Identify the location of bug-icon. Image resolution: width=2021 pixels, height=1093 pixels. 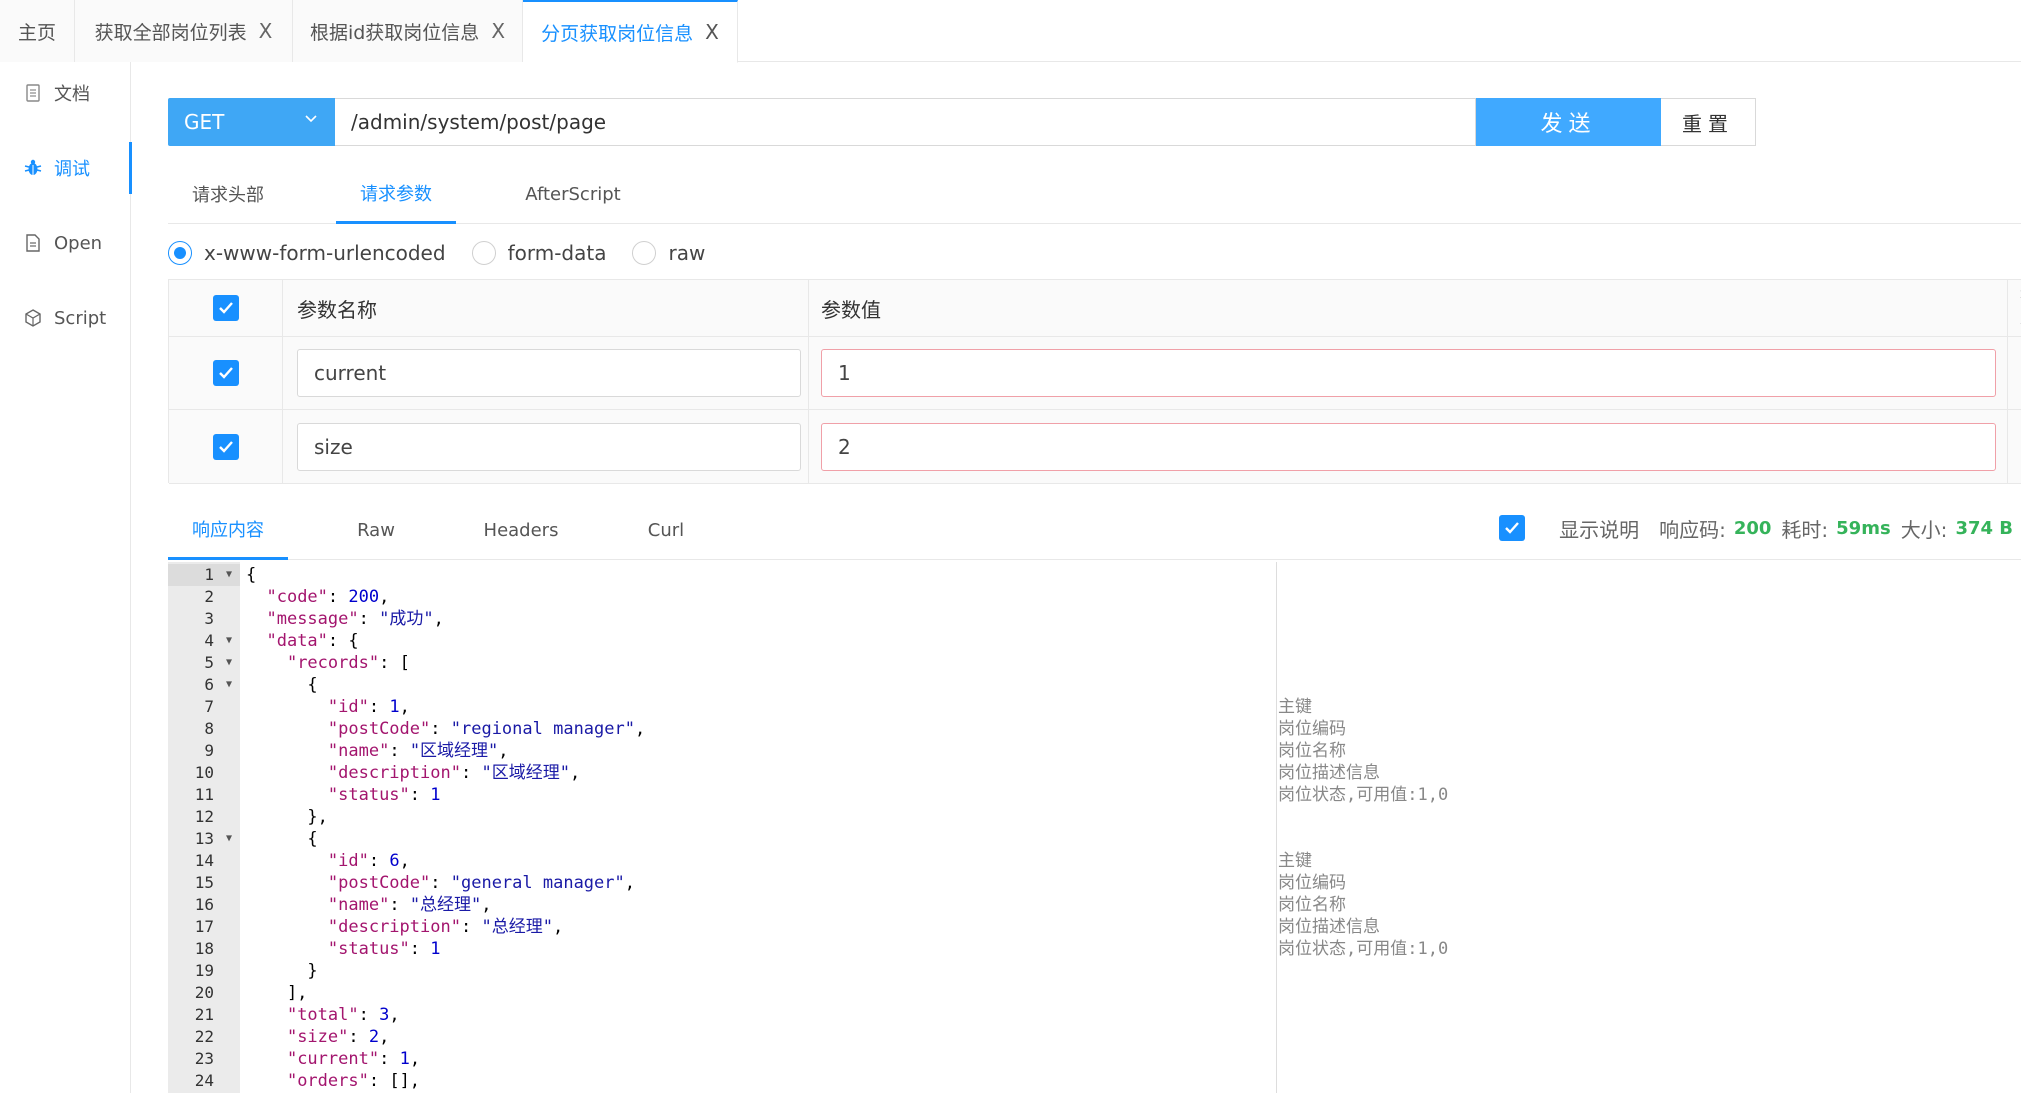
(33, 168).